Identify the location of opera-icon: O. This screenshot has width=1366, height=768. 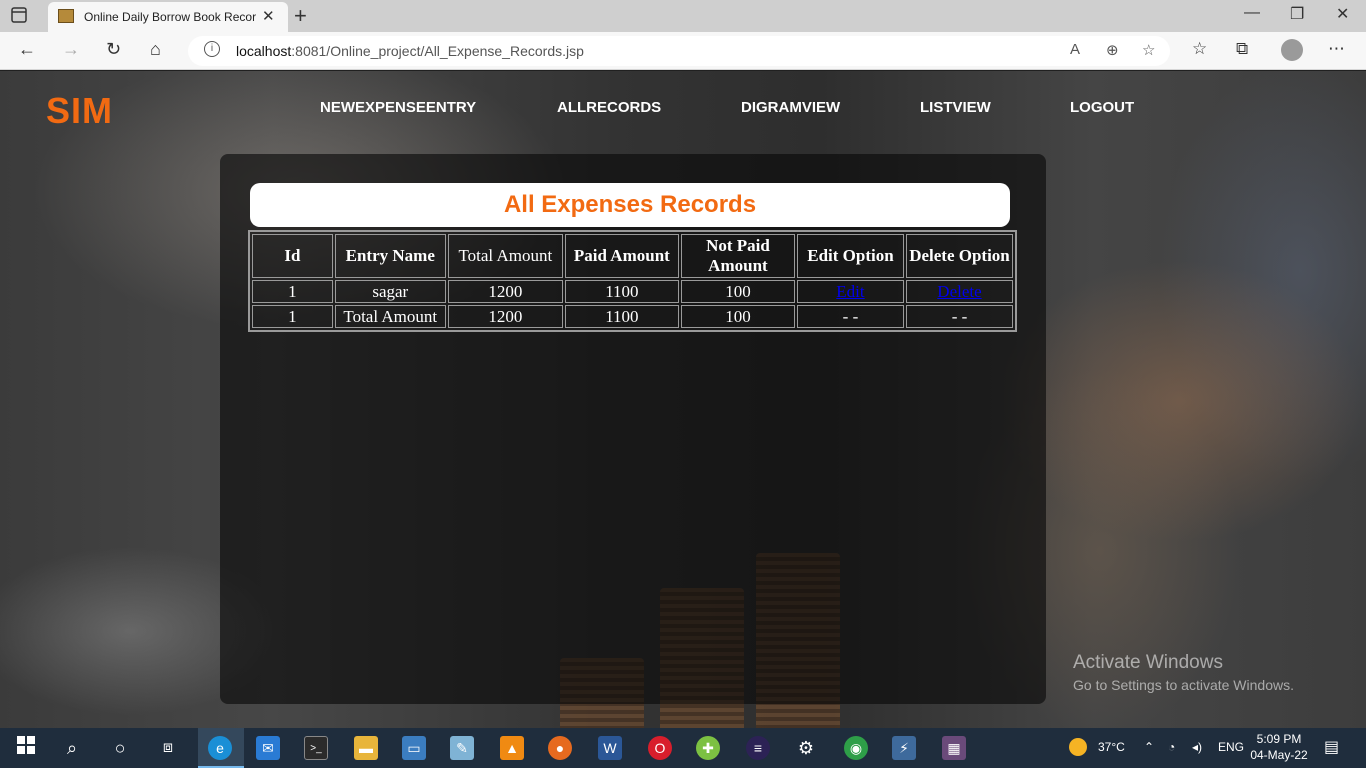
(660, 748).